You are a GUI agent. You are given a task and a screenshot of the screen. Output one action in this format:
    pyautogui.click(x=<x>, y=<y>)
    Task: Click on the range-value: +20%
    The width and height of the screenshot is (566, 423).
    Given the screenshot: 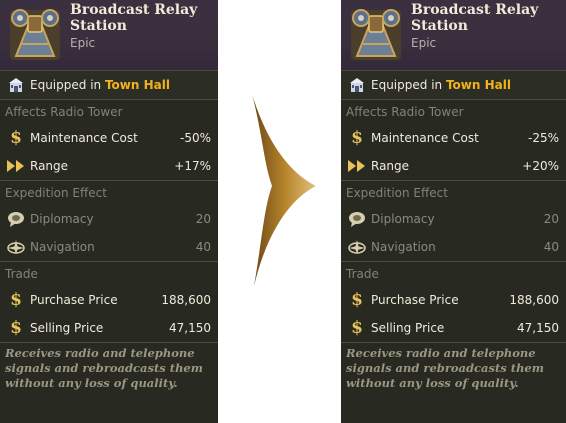 What is the action you would take?
    pyautogui.click(x=540, y=166)
    